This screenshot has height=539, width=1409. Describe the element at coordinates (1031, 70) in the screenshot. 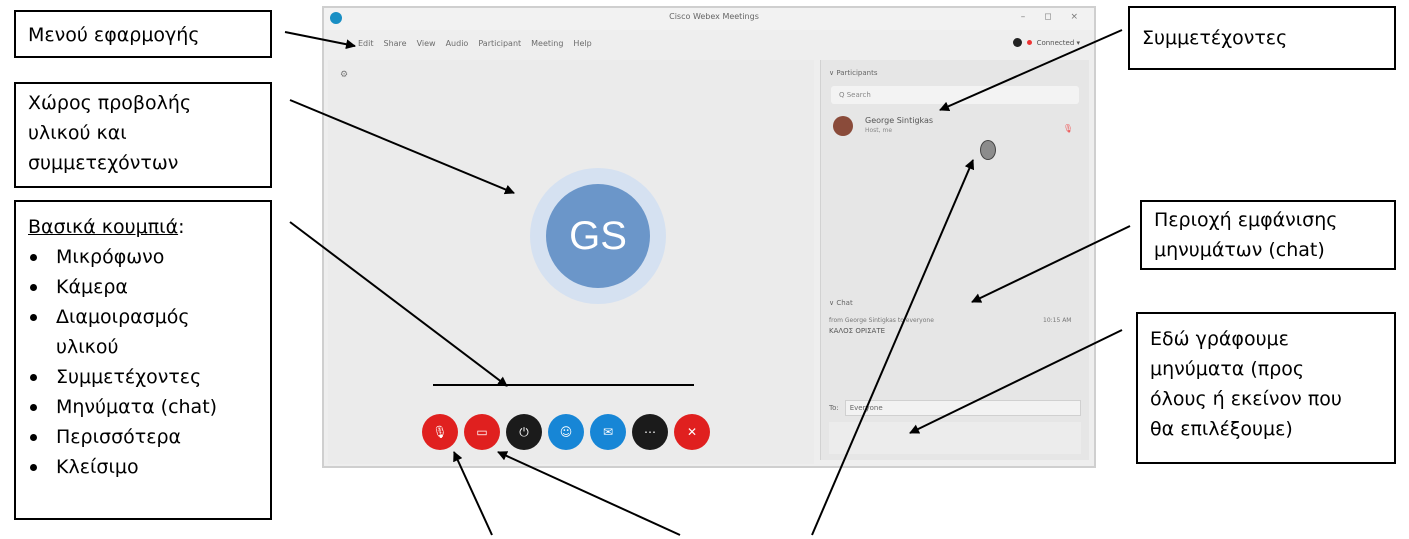

I see `arrow-participants` at that location.